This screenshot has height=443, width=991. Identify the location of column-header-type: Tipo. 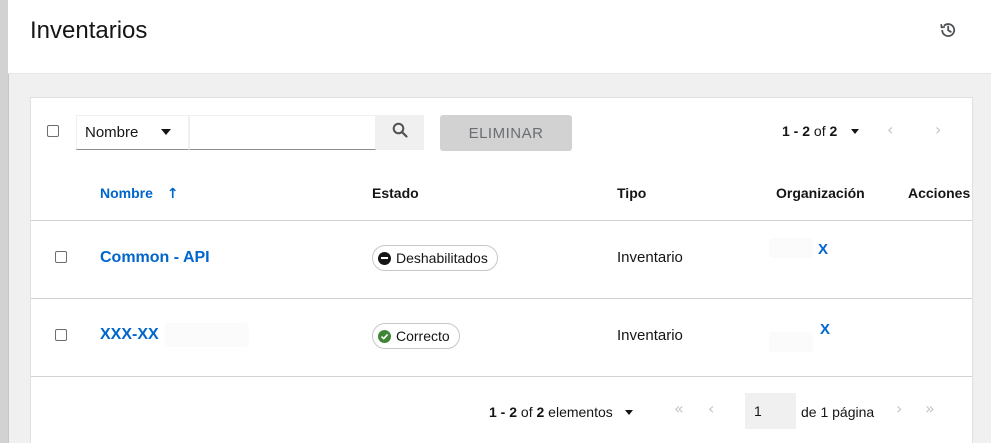
(632, 193).